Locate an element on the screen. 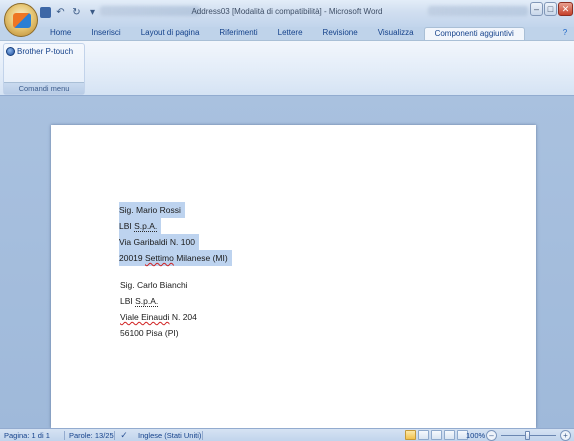 The width and height of the screenshot is (574, 441). tab-layout-di-pagina: Layout di pagina is located at coordinates (170, 33).